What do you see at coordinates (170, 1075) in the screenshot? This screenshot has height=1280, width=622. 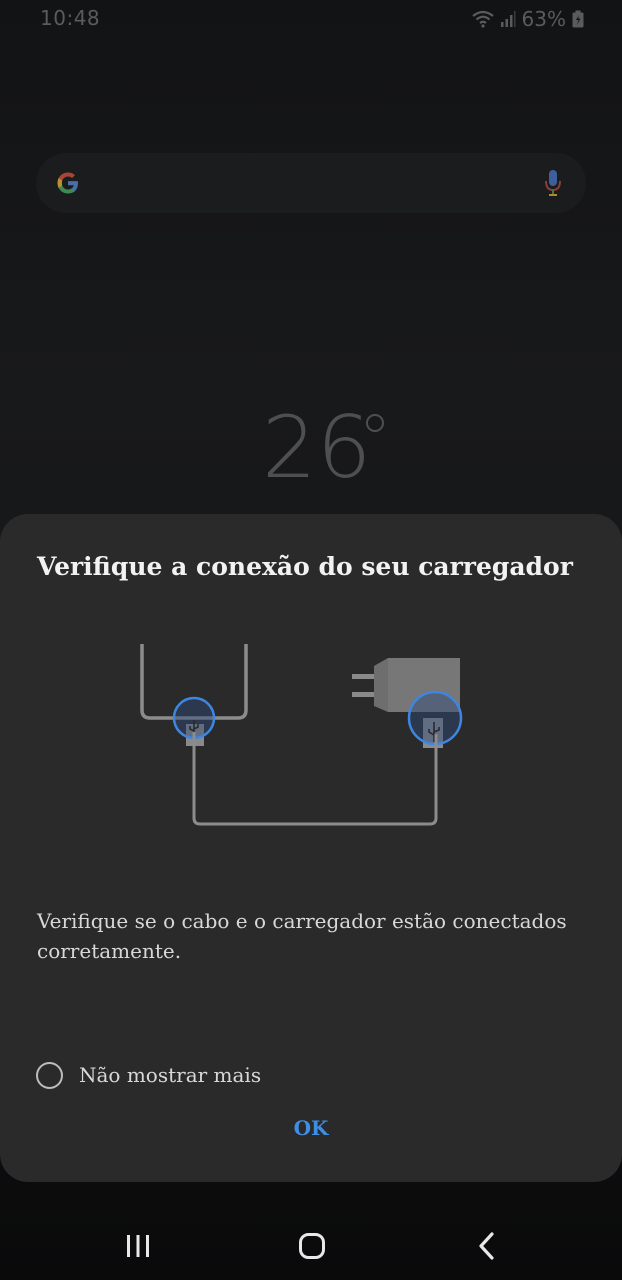 I see `dont-show-again-label: Não mostrar mais` at bounding box center [170, 1075].